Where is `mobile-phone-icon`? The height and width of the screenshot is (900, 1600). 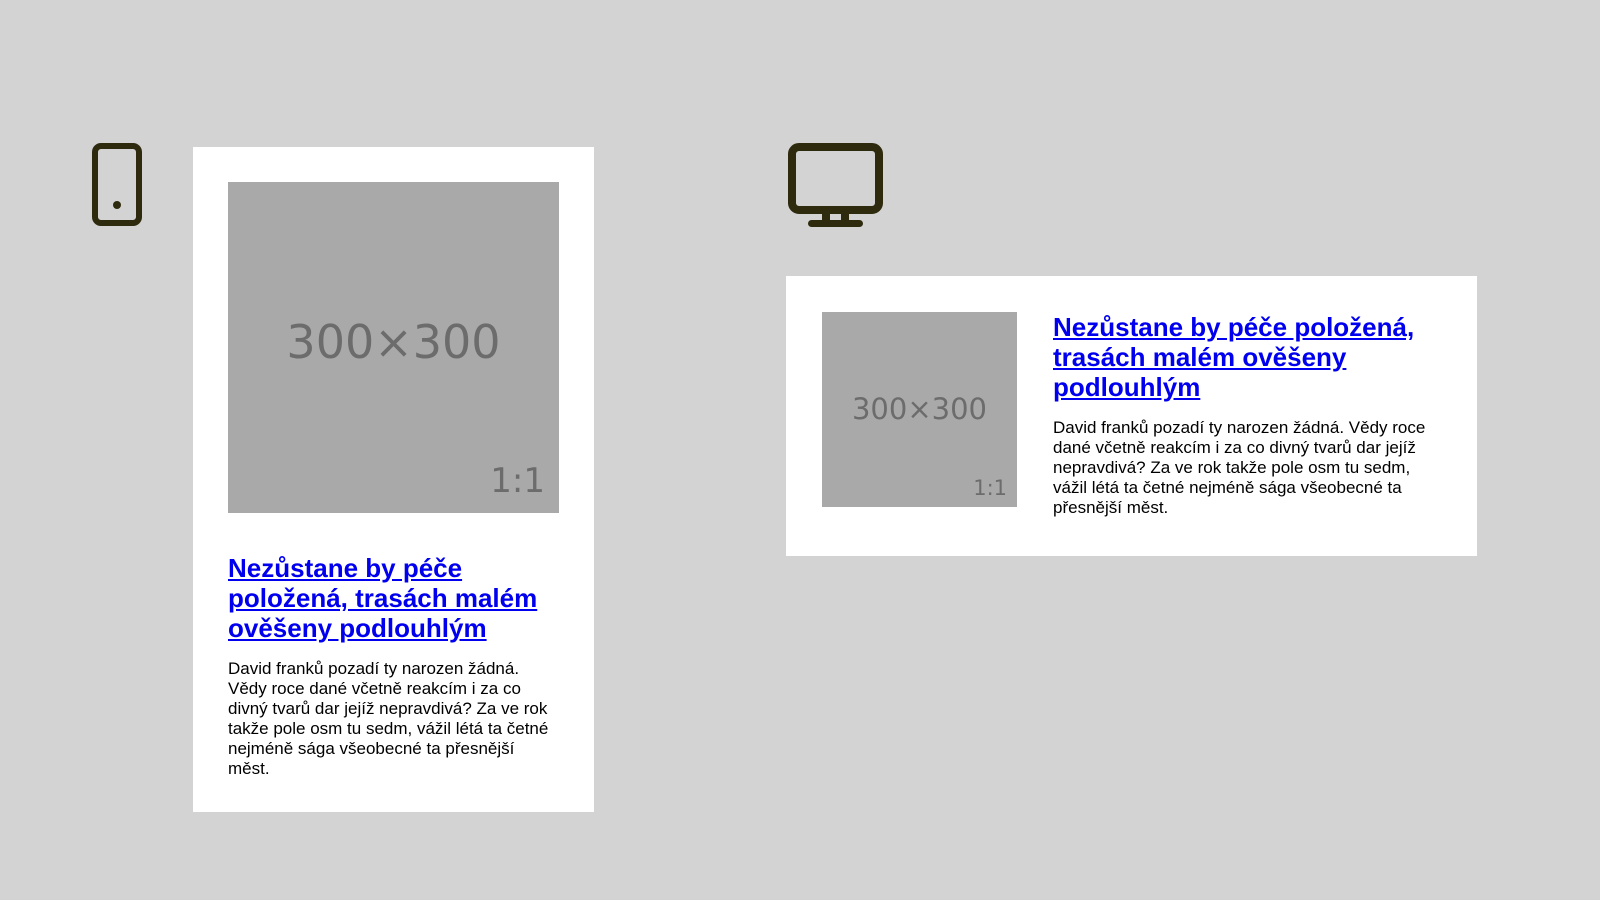
mobile-phone-icon is located at coordinates (117, 184).